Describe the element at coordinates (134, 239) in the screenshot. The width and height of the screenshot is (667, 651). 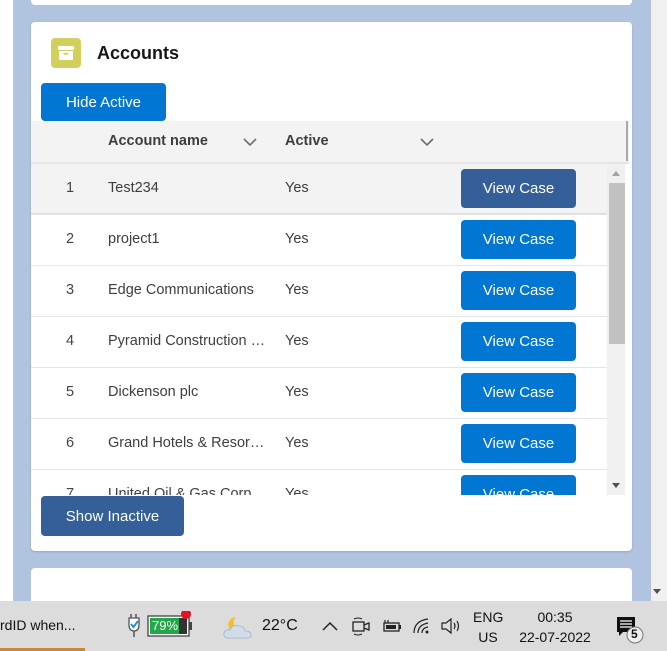
I see `account-name-cell: project1` at that location.